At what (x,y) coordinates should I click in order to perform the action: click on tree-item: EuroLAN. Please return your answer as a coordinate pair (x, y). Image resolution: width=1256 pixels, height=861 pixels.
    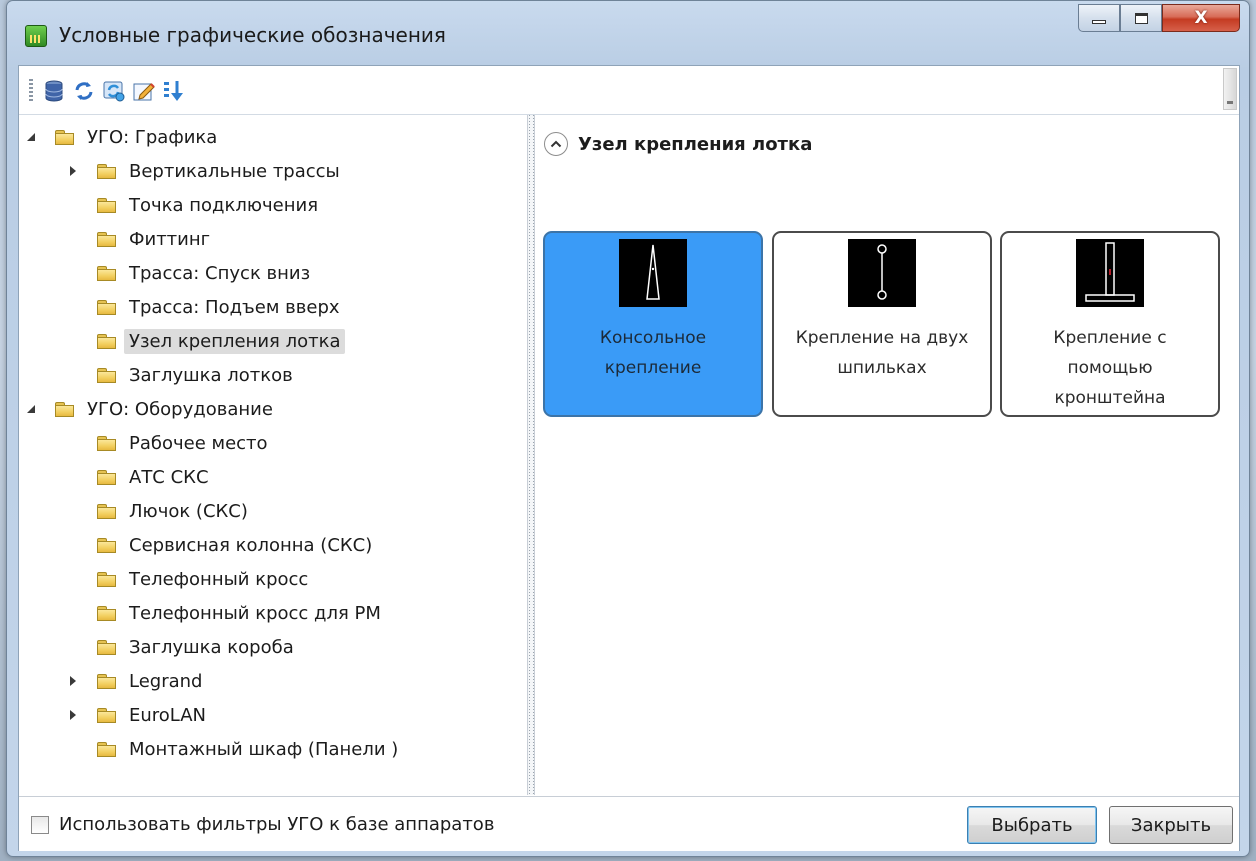
    Looking at the image, I should click on (154, 715).